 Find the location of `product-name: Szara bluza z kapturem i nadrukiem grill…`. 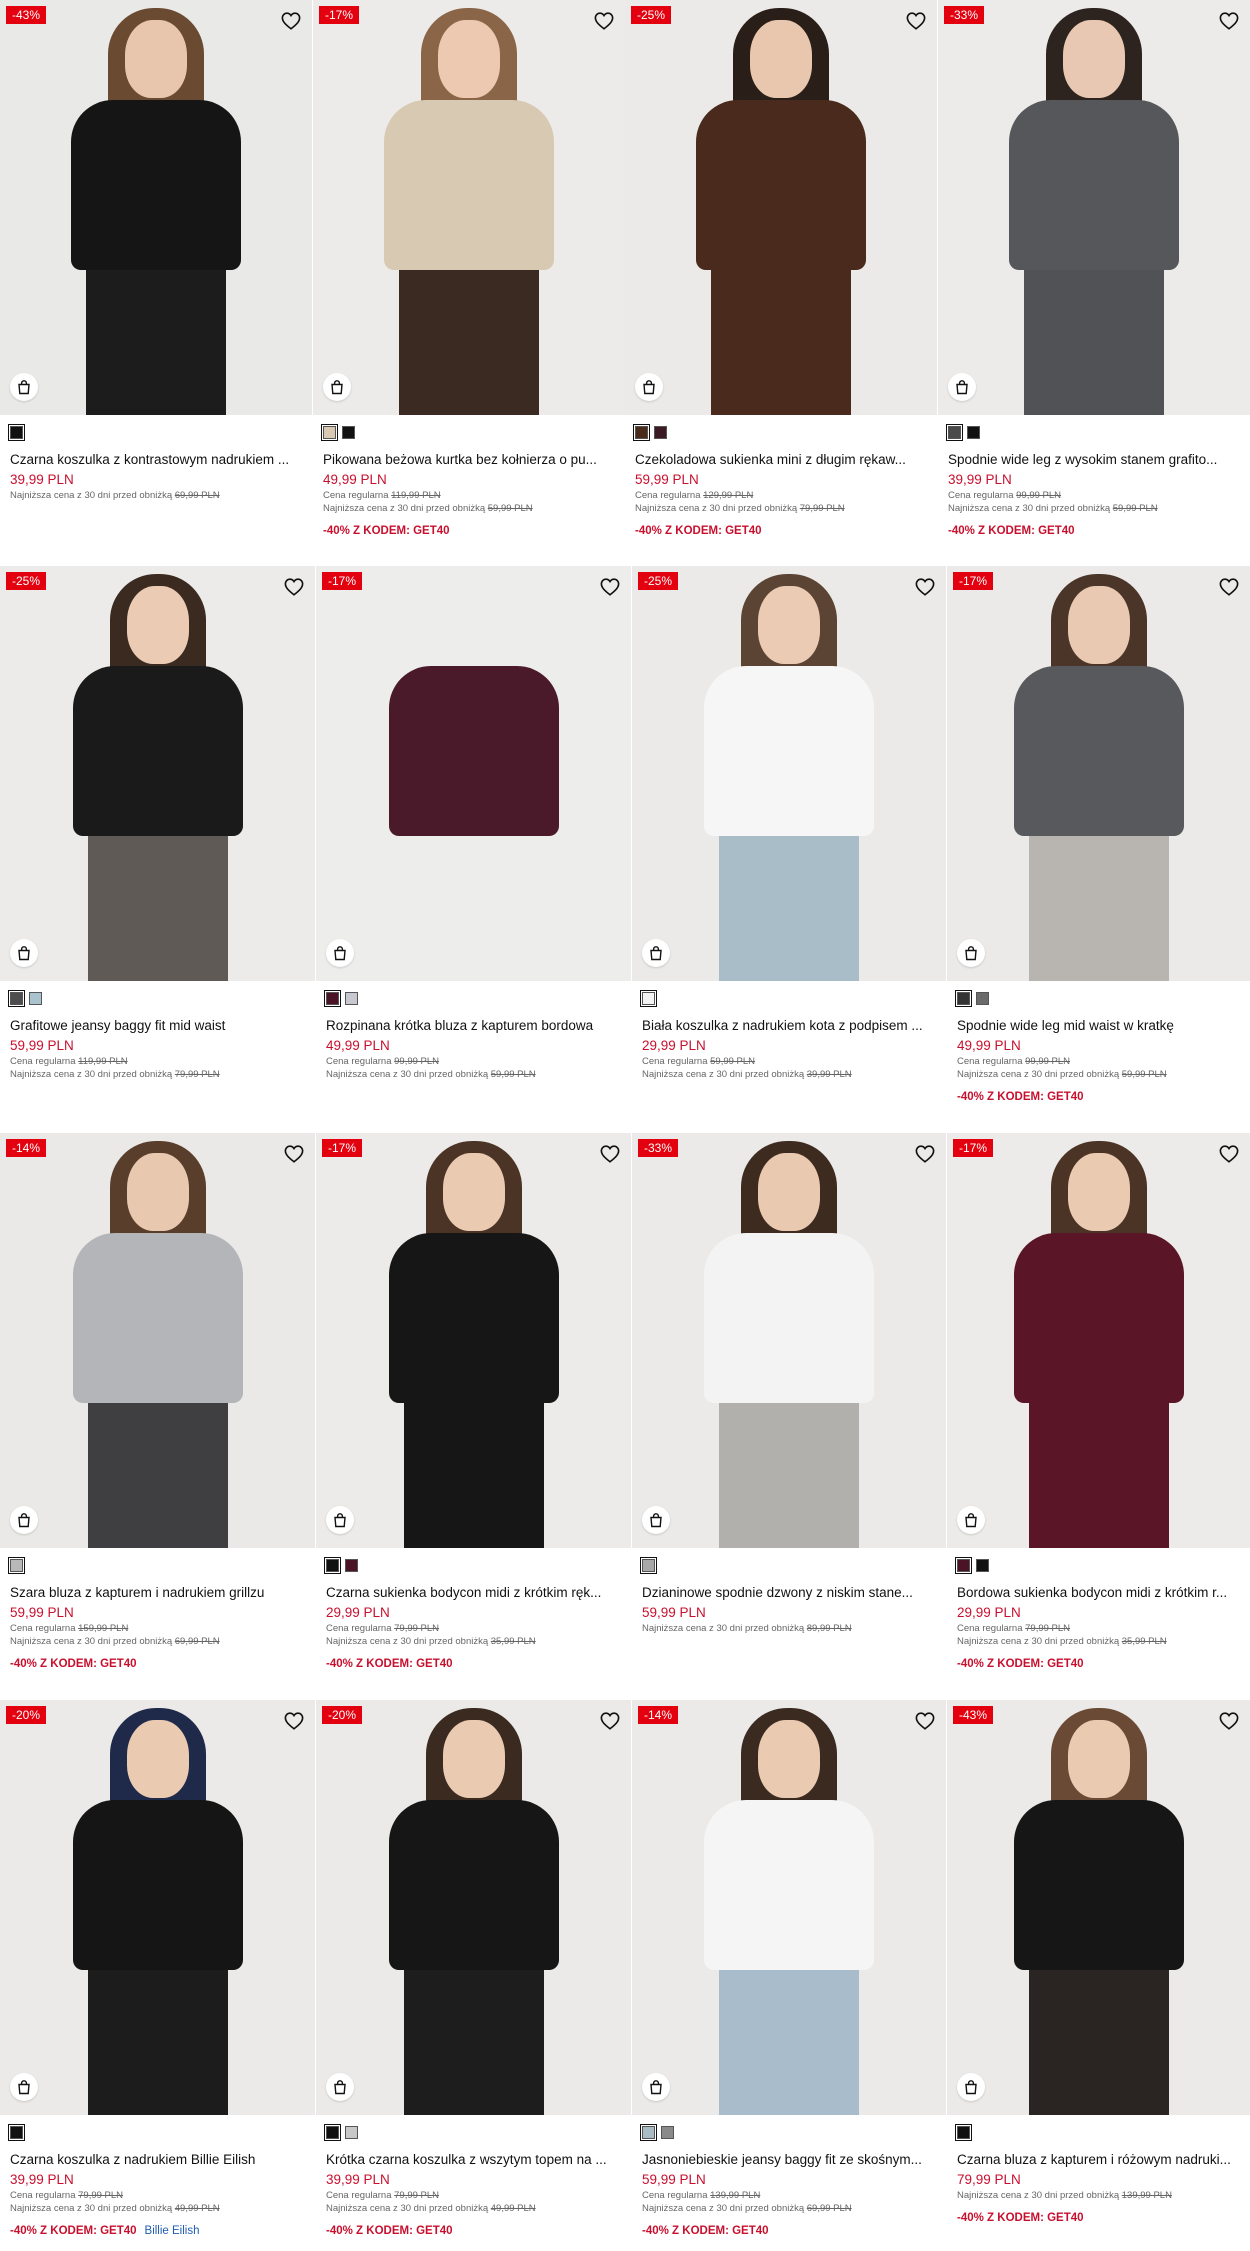

product-name: Szara bluza z kapturem i nadrukiem grill… is located at coordinates (157, 1592).